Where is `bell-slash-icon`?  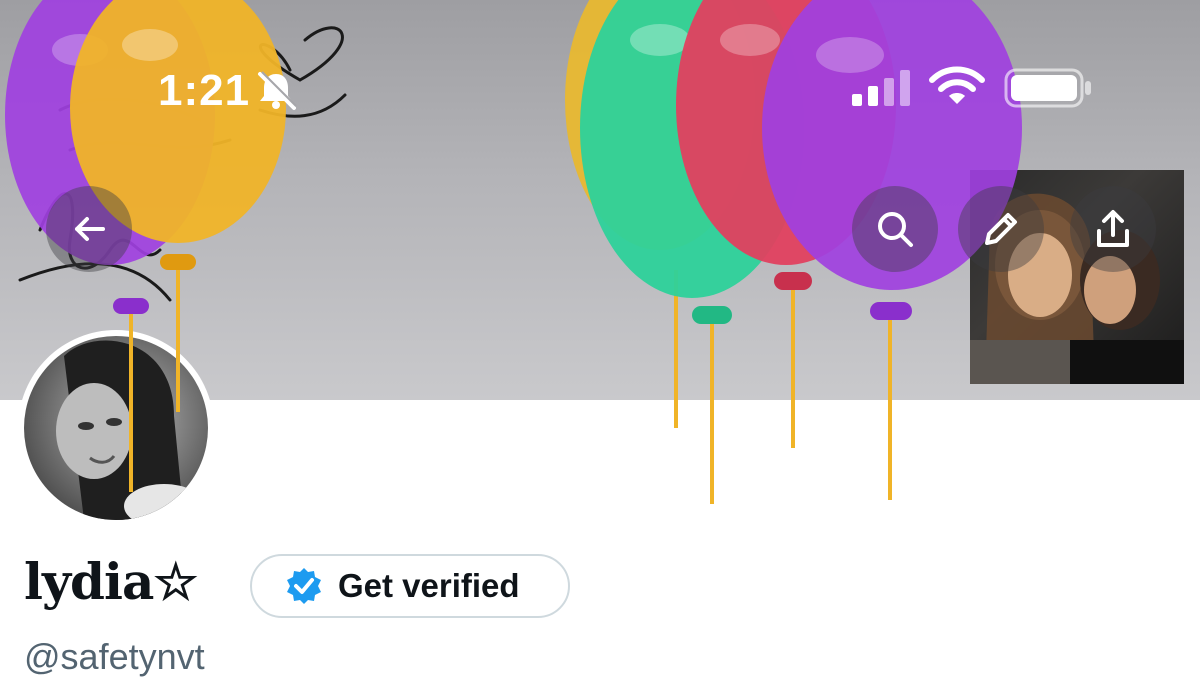 bell-slash-icon is located at coordinates (277, 90).